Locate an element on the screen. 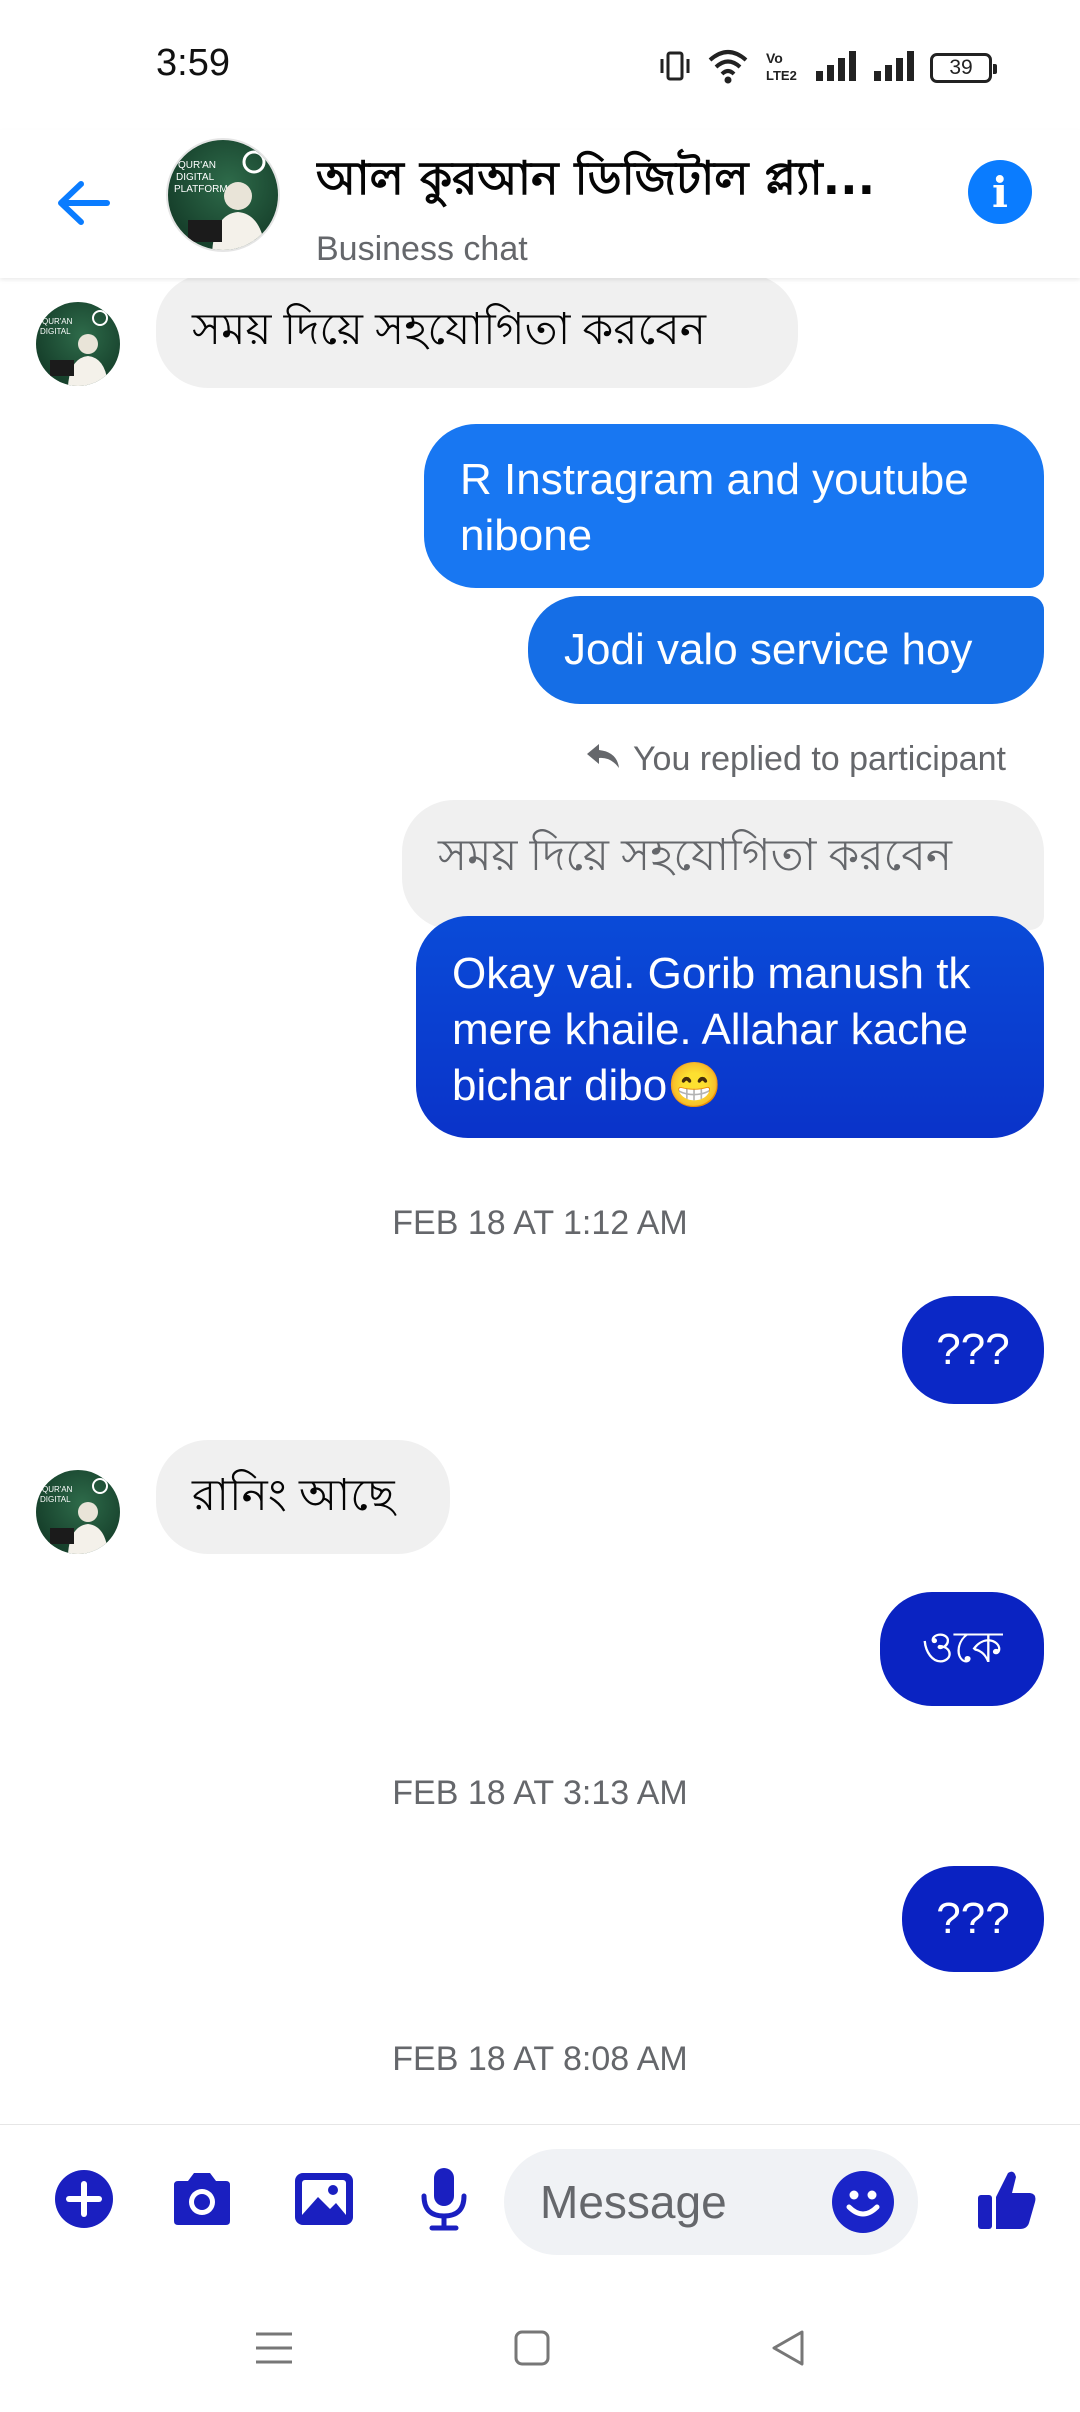 This screenshot has height=2412, width=1080. volte-icon: Vo LTE2 is located at coordinates (782, 68).